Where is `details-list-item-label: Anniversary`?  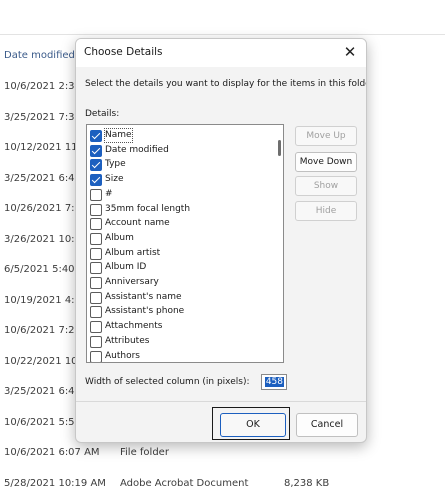
details-list-item-label: Anniversary is located at coordinates (132, 282).